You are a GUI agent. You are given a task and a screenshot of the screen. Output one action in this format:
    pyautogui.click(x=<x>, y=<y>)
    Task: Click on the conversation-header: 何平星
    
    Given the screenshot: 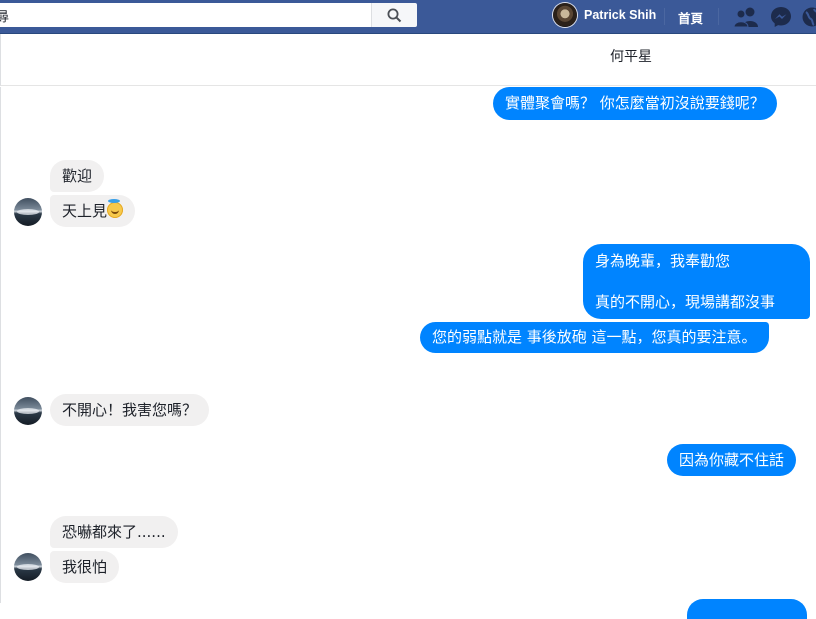 What is the action you would take?
    pyautogui.click(x=408, y=60)
    